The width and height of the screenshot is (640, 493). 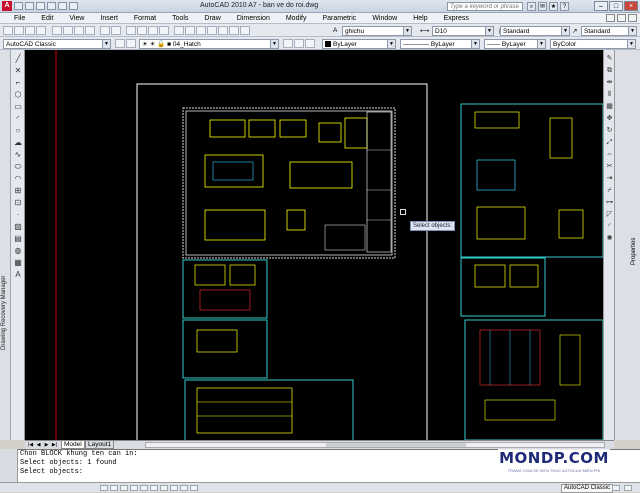 What do you see at coordinates (18, 131) in the screenshot?
I see `circle-icon: ○` at bounding box center [18, 131].